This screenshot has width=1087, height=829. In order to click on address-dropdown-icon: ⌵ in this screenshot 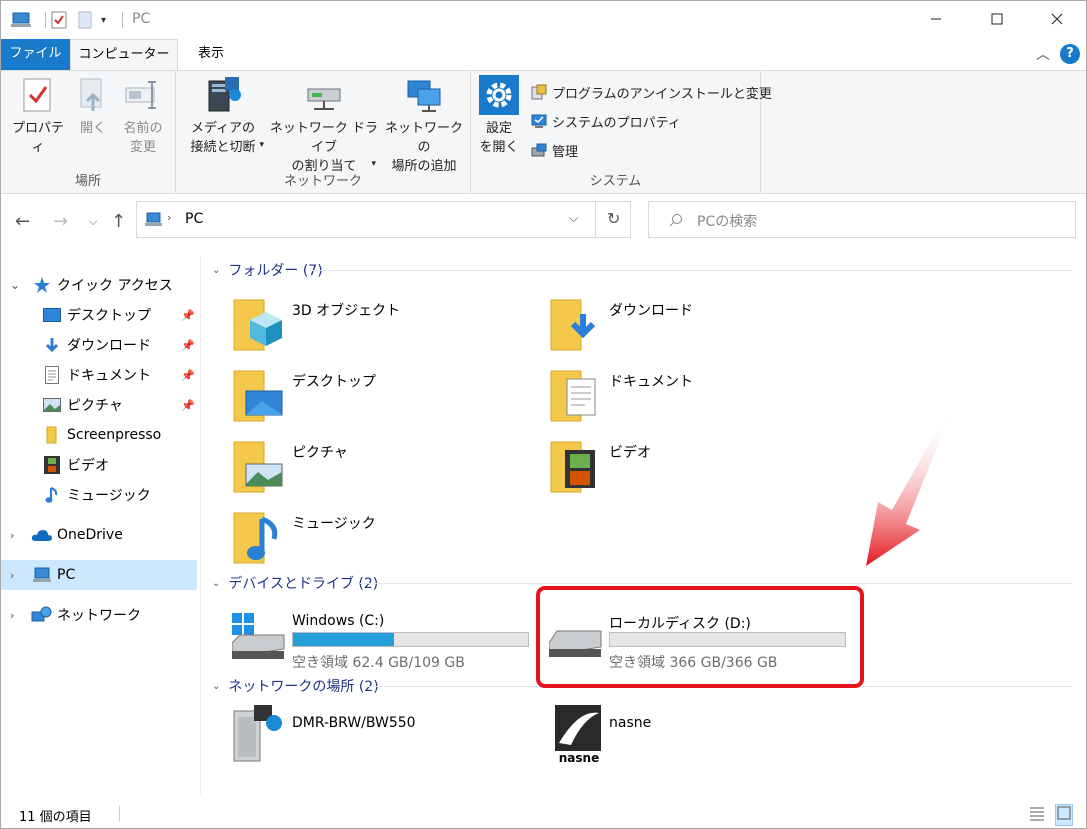, I will do `click(573, 218)`.